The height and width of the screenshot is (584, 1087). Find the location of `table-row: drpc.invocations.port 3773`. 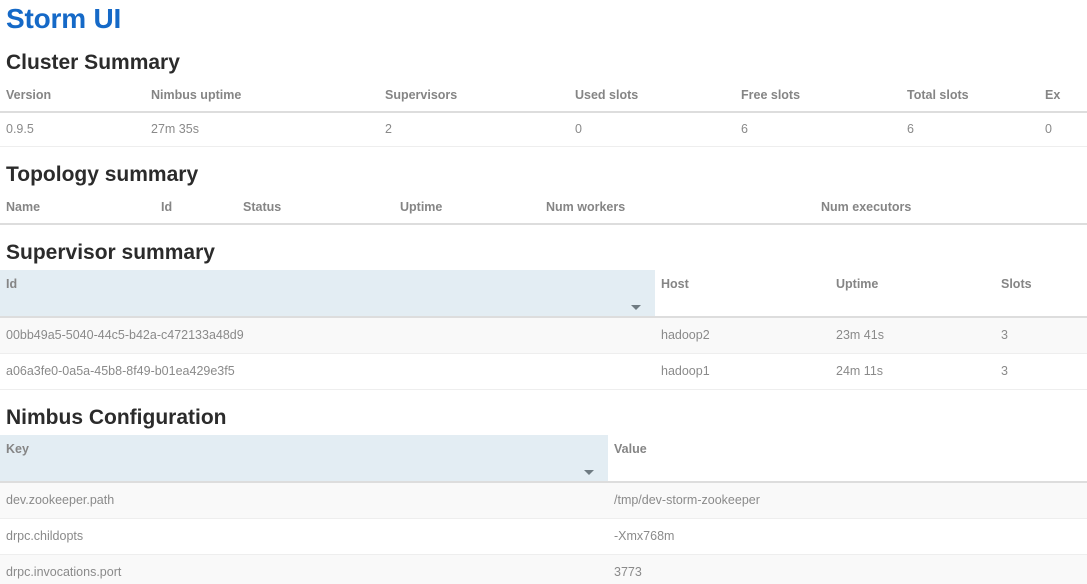

table-row: drpc.invocations.port 3773 is located at coordinates (543, 569).